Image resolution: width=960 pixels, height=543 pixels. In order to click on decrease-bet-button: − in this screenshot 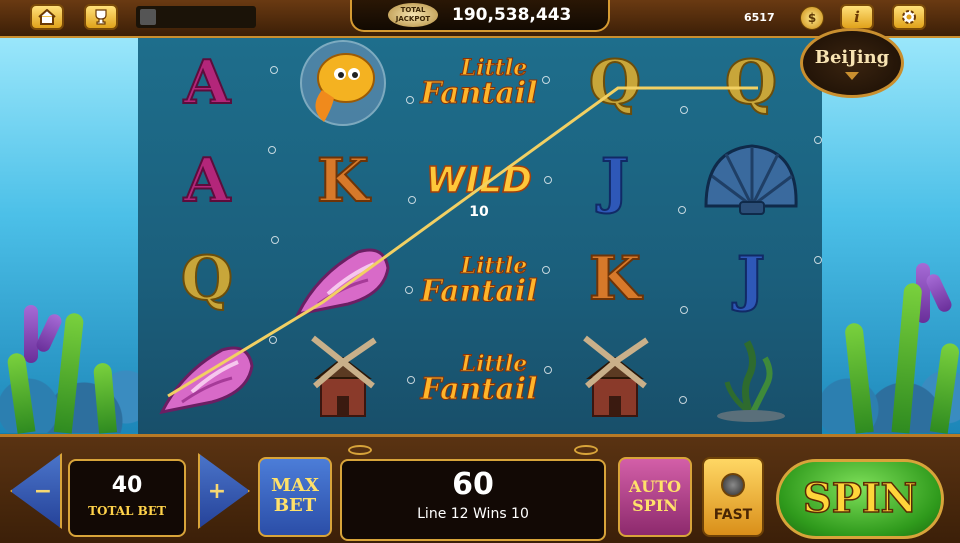, I will do `click(36, 491)`.